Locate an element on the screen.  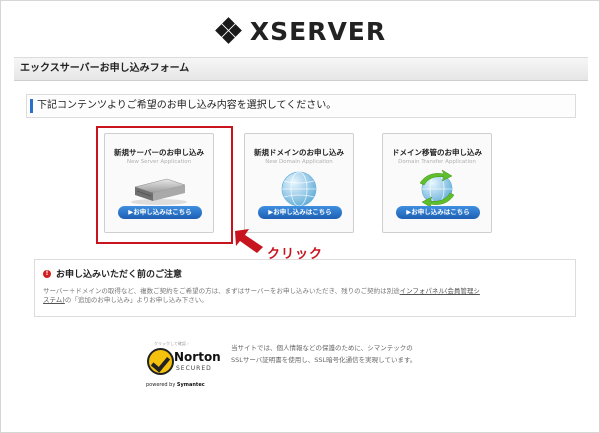
infopanel-link-cont: ステム) is located at coordinates (54, 300).